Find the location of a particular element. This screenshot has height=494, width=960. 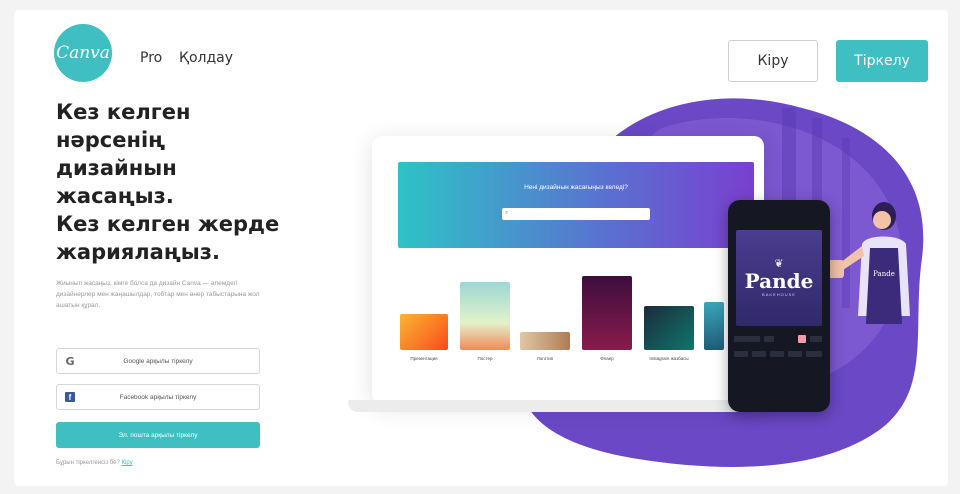

nav-help-link: Қолдау is located at coordinates (206, 58).